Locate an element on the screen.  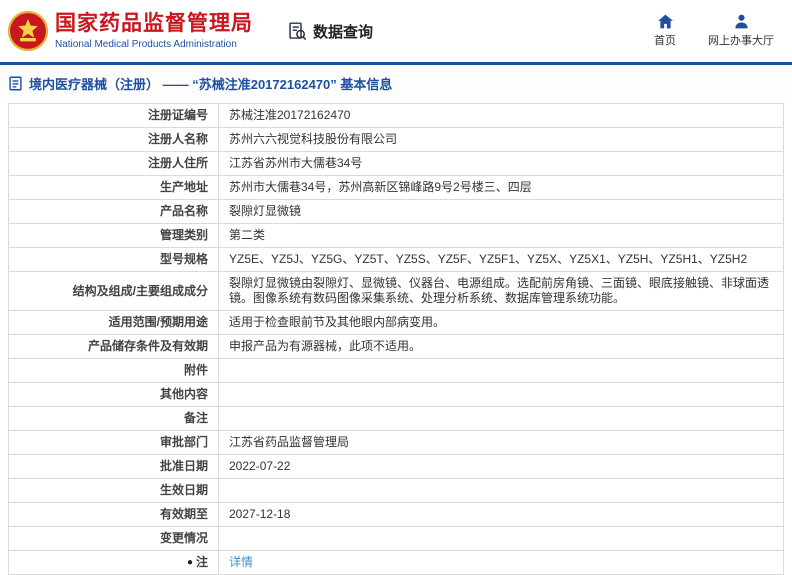
table-row: 注册人住所 江苏省苏州市大儒巷34号 is located at coordinates (396, 163).